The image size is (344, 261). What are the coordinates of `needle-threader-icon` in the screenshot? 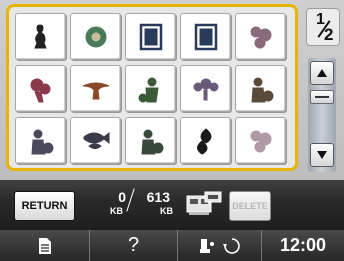 It's located at (231, 245).